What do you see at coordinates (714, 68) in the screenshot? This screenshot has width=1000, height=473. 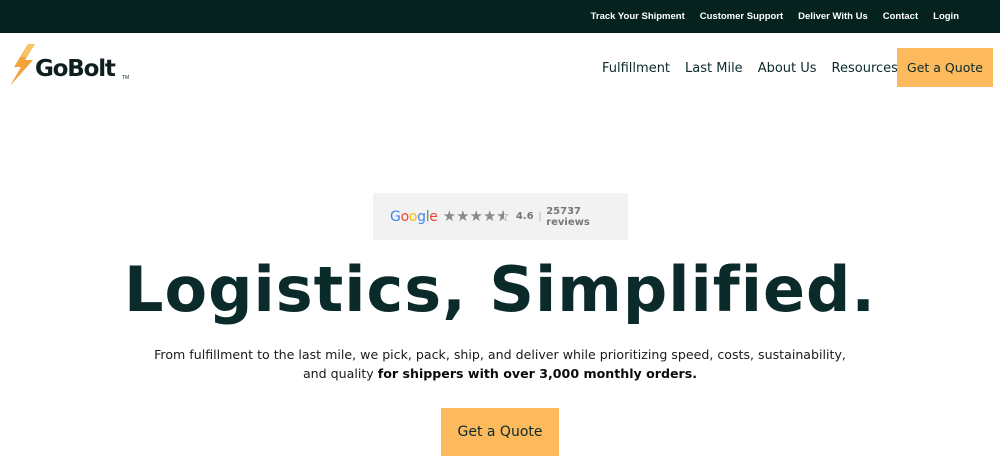 I see `nav-last-mile: Last Mile` at bounding box center [714, 68].